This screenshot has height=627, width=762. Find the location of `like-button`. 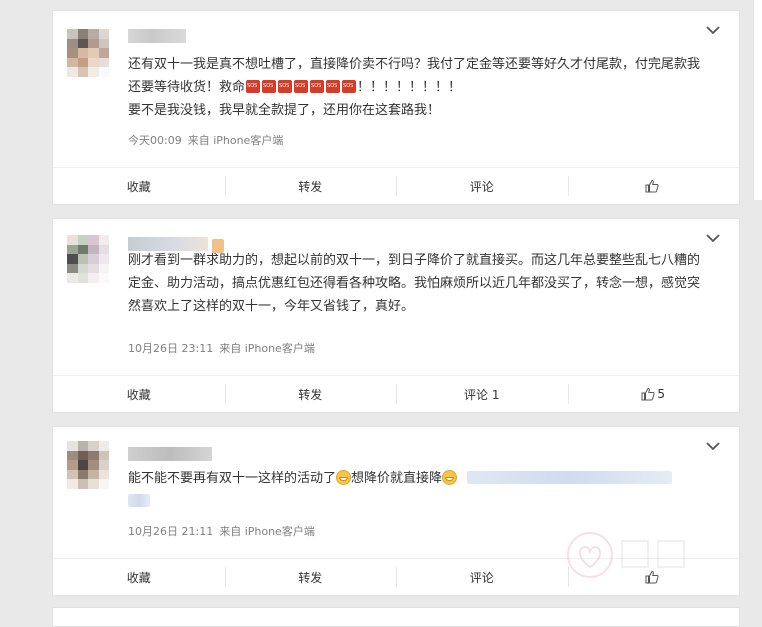

like-button is located at coordinates (653, 186).